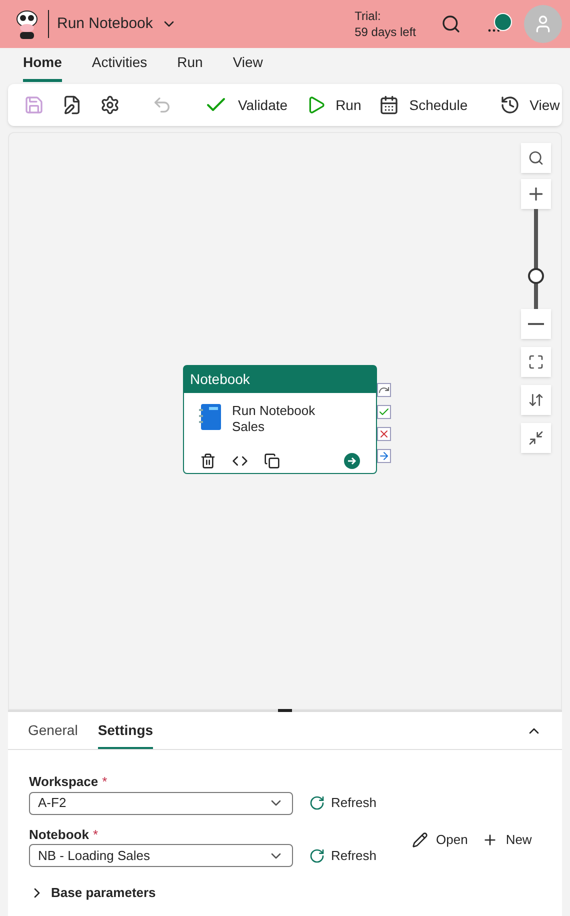  What do you see at coordinates (384, 412) in the screenshot?
I see `success-output-icon` at bounding box center [384, 412].